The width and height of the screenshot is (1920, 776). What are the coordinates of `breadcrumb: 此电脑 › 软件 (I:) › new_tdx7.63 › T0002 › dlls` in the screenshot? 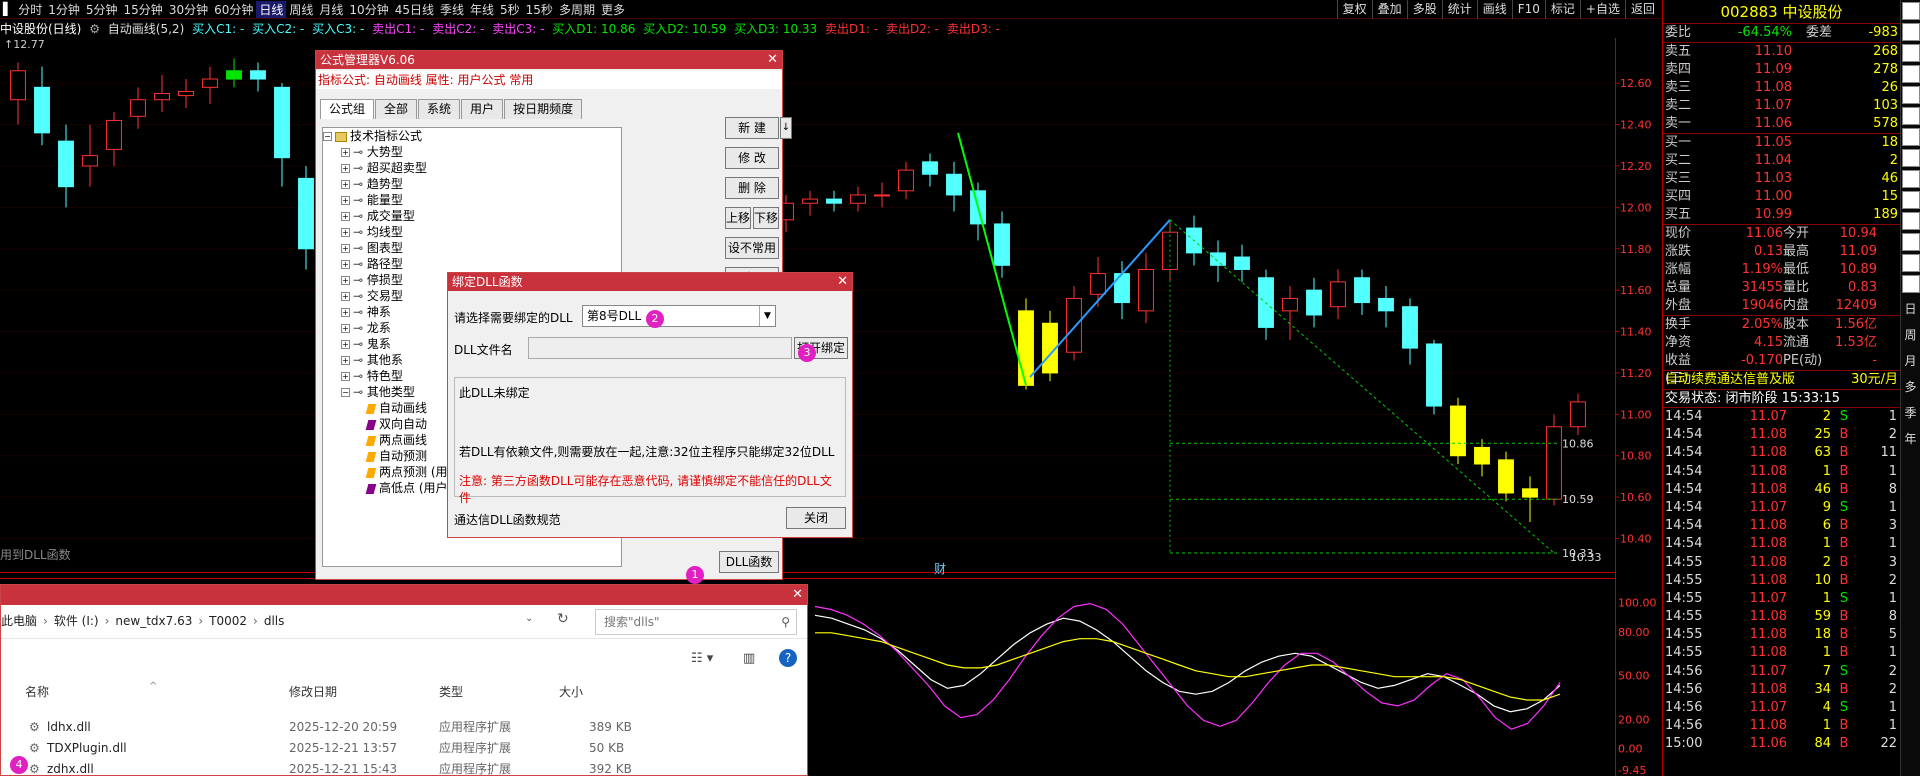 It's located at (286, 621).